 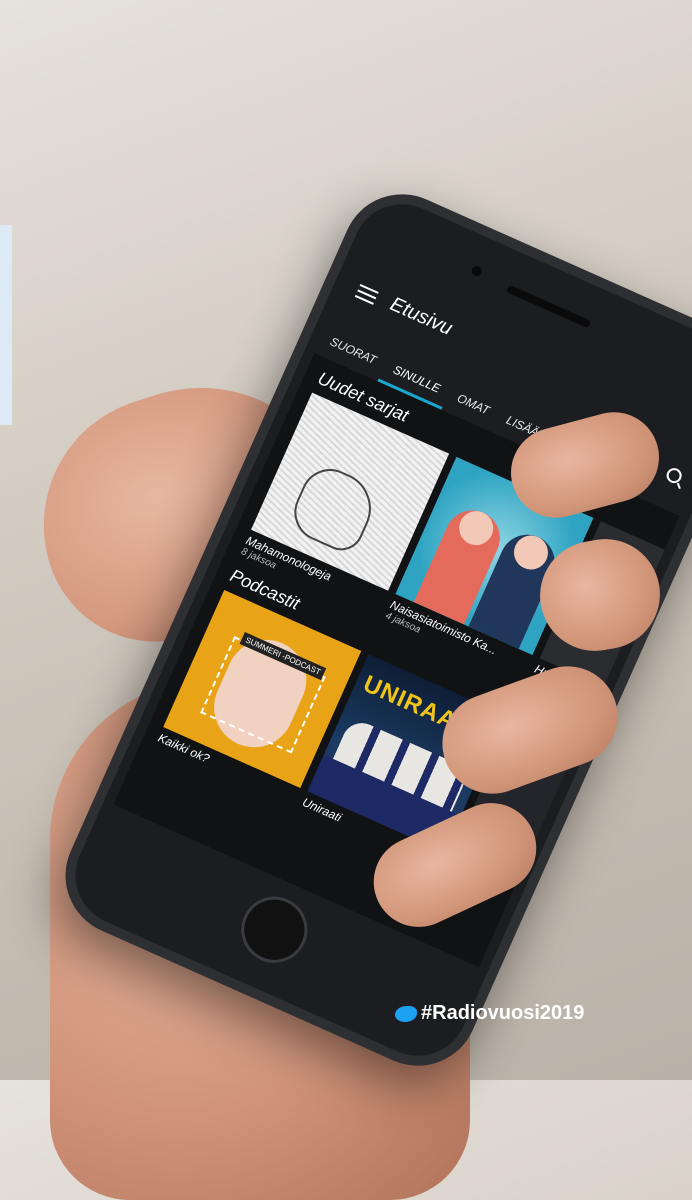 What do you see at coordinates (548, 306) in the screenshot?
I see `earpiece-speaker` at bounding box center [548, 306].